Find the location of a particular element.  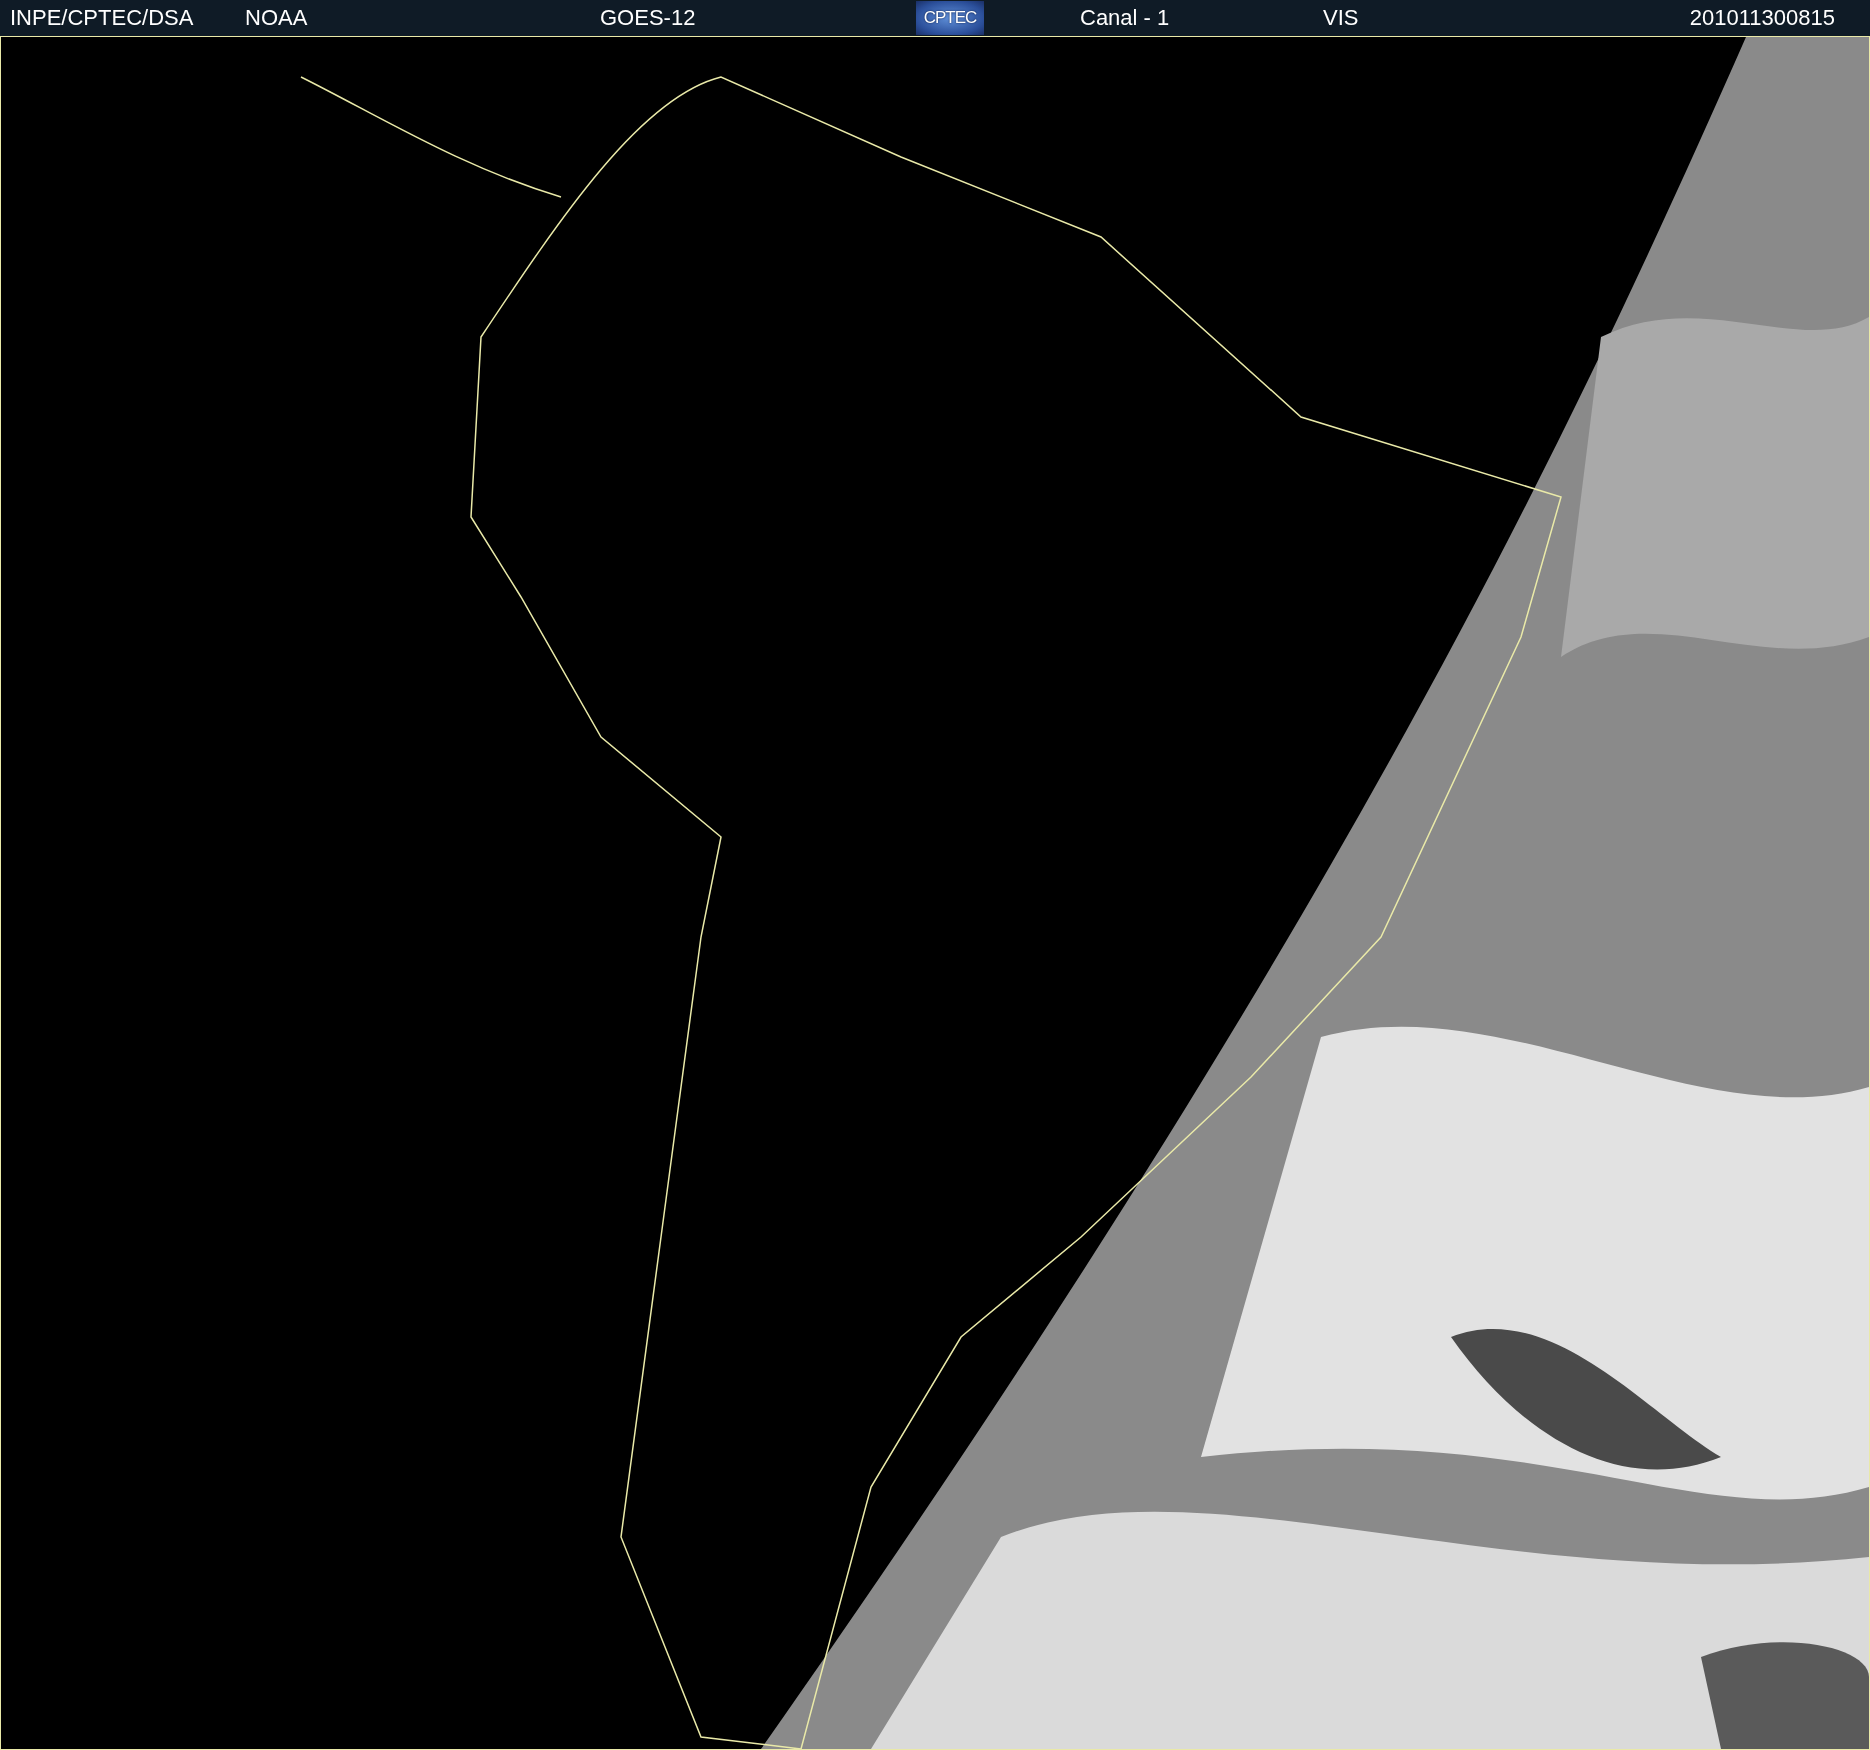

band-label: VIS is located at coordinates (1341, 18).